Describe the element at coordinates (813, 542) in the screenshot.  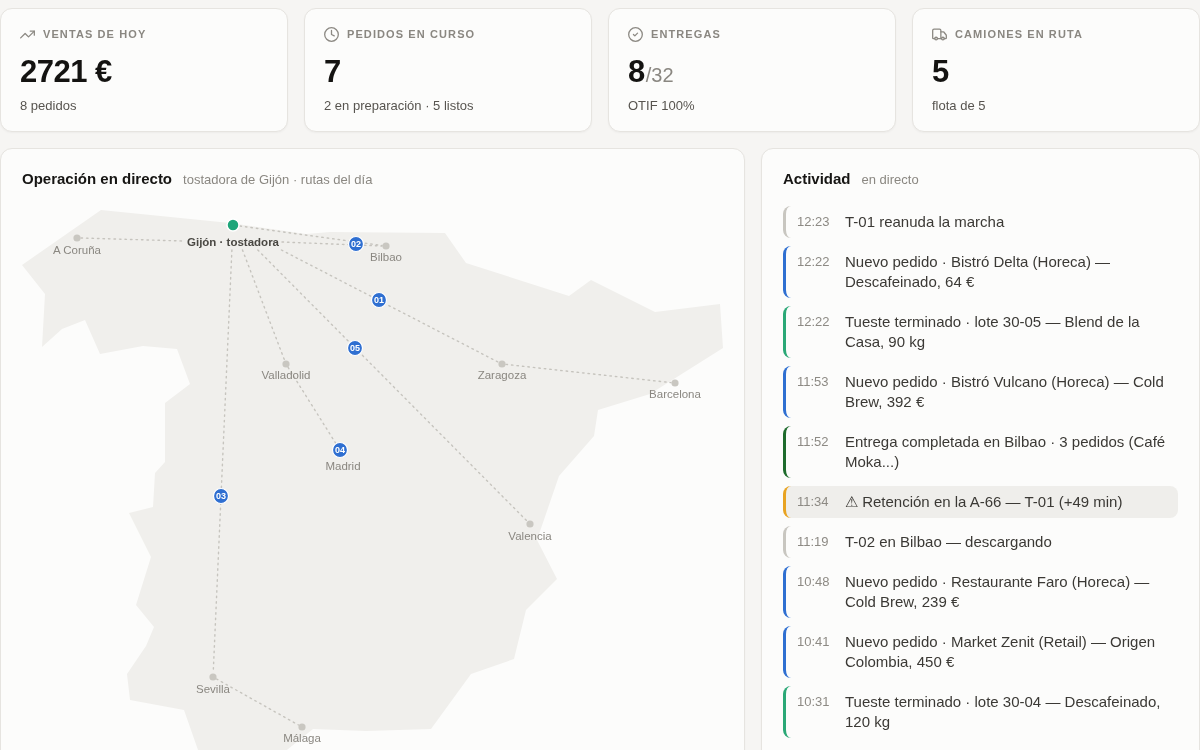
I see `event-time: 11:19` at that location.